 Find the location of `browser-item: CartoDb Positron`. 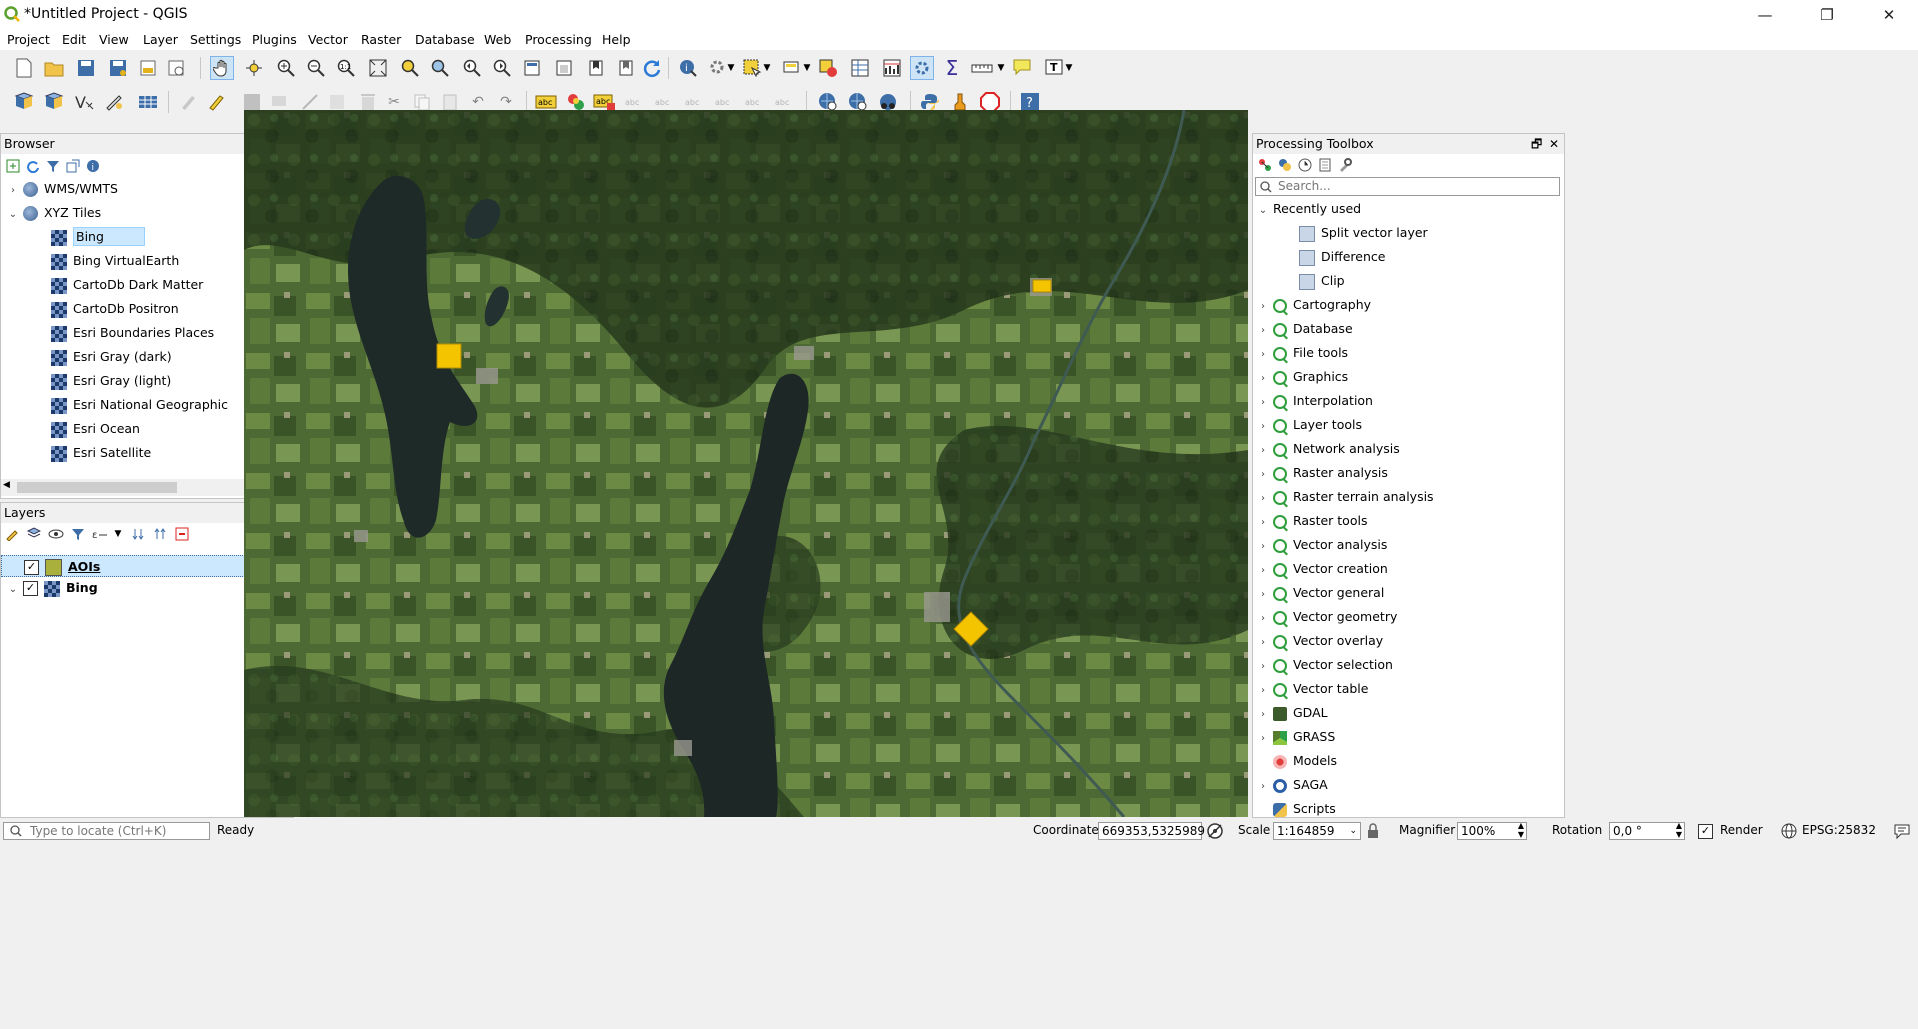

browser-item: CartoDb Positron is located at coordinates (136, 309).